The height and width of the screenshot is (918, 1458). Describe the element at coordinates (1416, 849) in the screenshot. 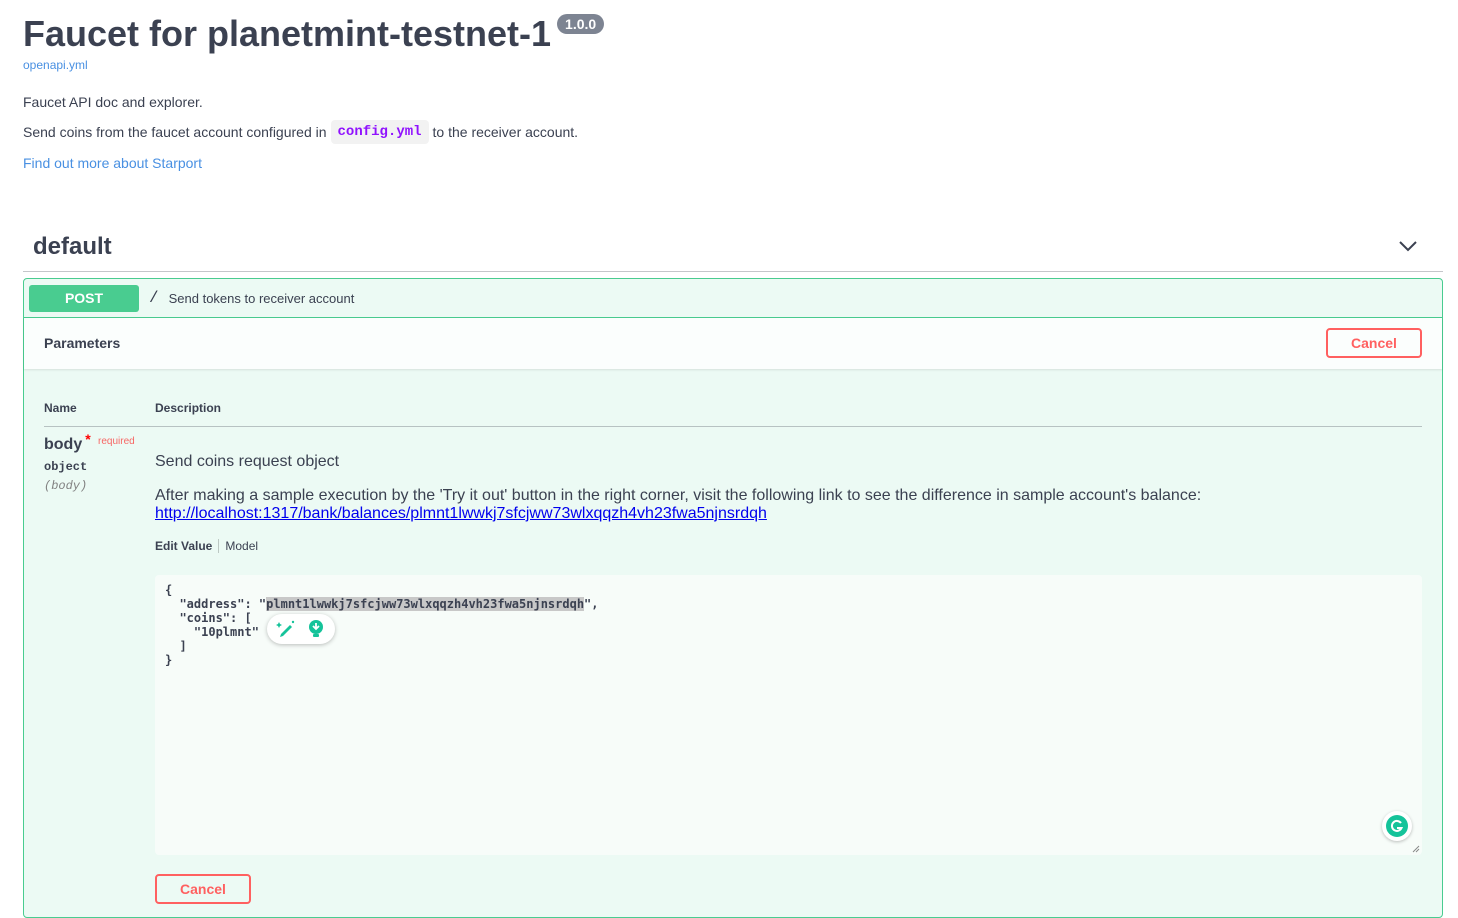

I see `resize-handle-icon` at that location.